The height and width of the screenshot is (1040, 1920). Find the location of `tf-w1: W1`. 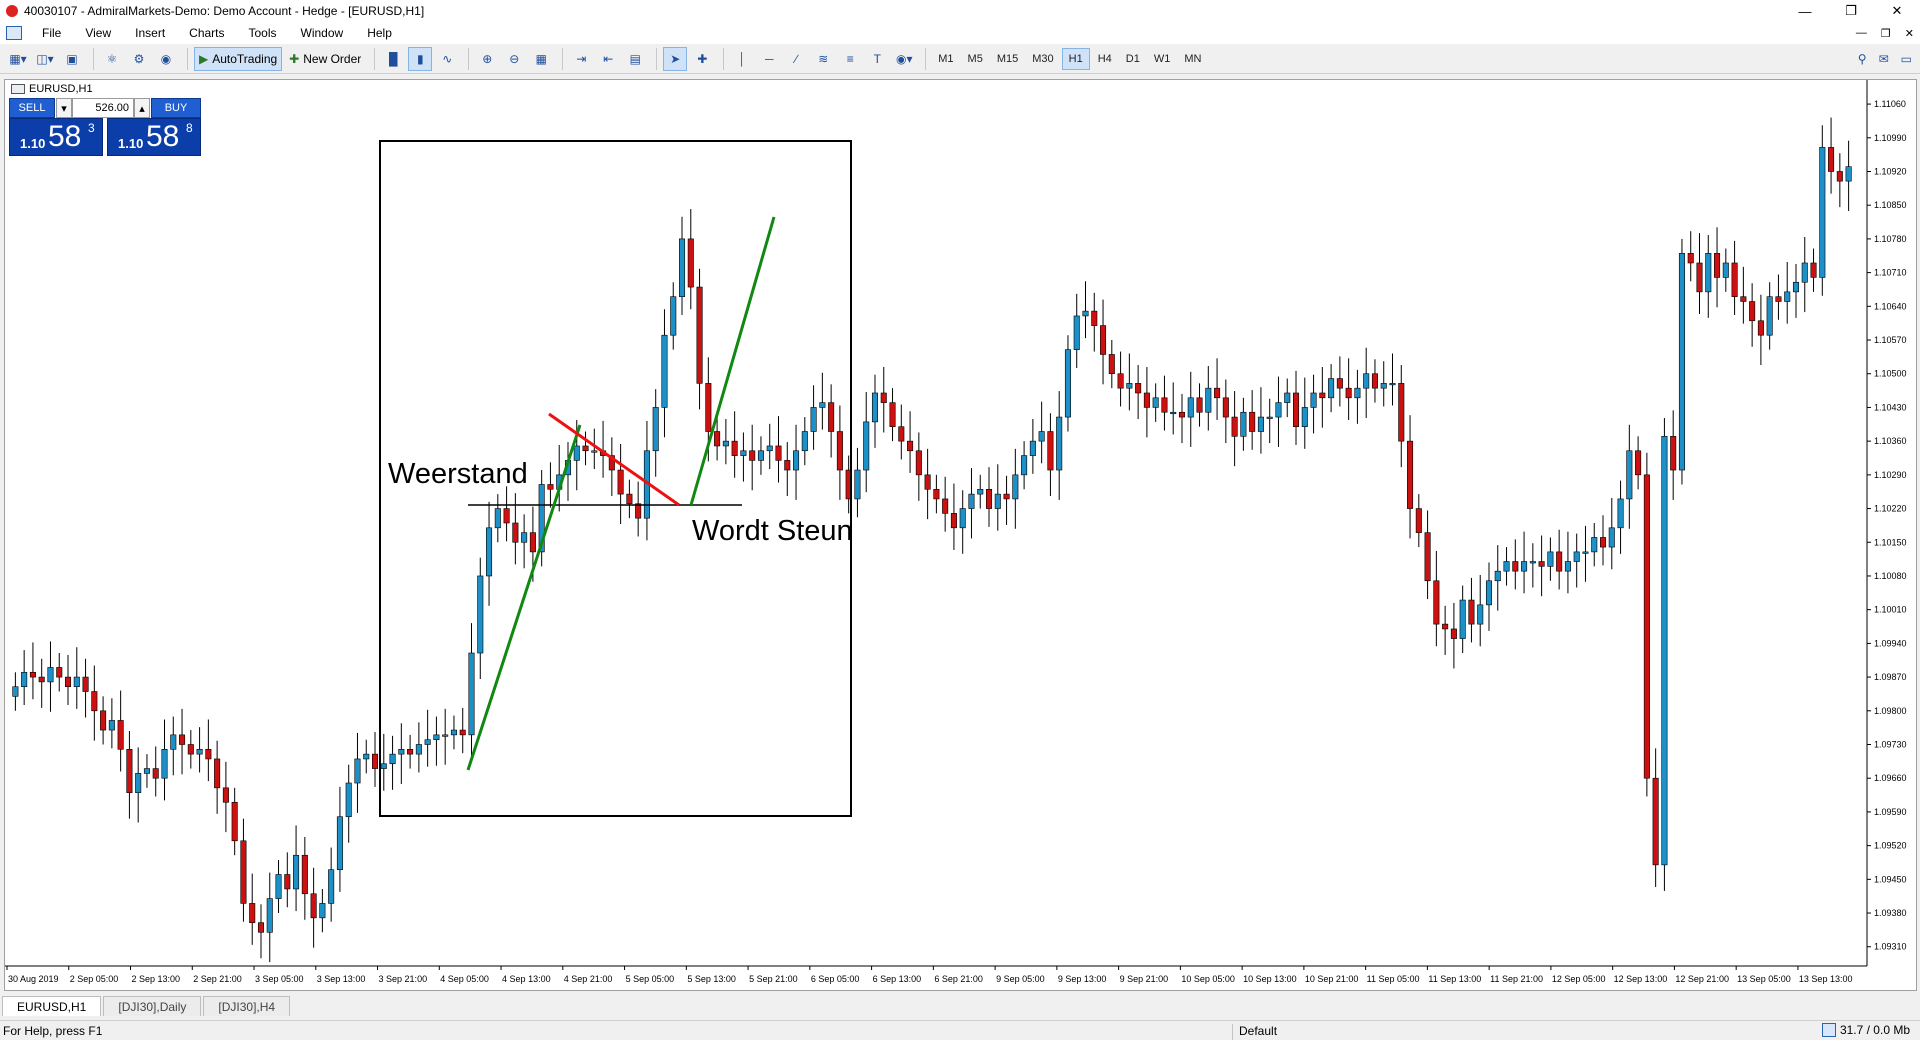

tf-w1: W1 is located at coordinates (1162, 59).